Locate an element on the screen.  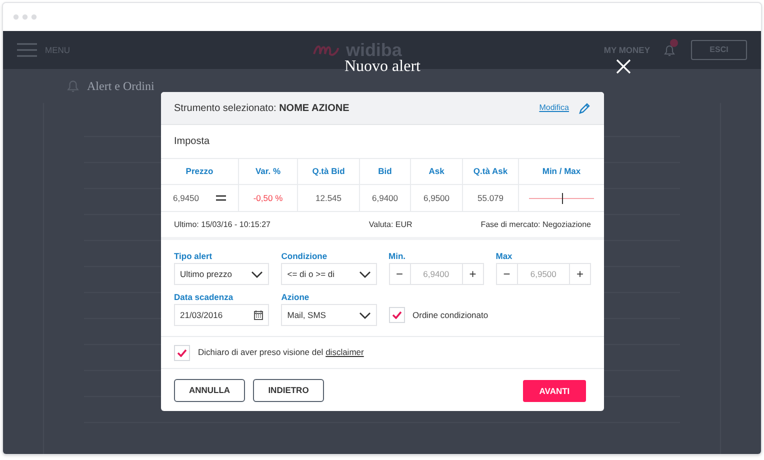
checkbox-label: Ordine condizionato is located at coordinates (450, 315).